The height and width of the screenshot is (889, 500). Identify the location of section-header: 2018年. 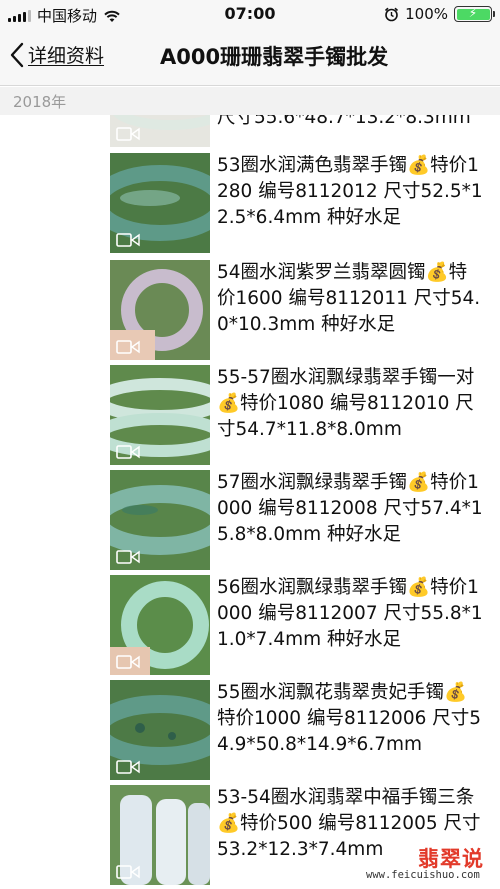
(250, 101).